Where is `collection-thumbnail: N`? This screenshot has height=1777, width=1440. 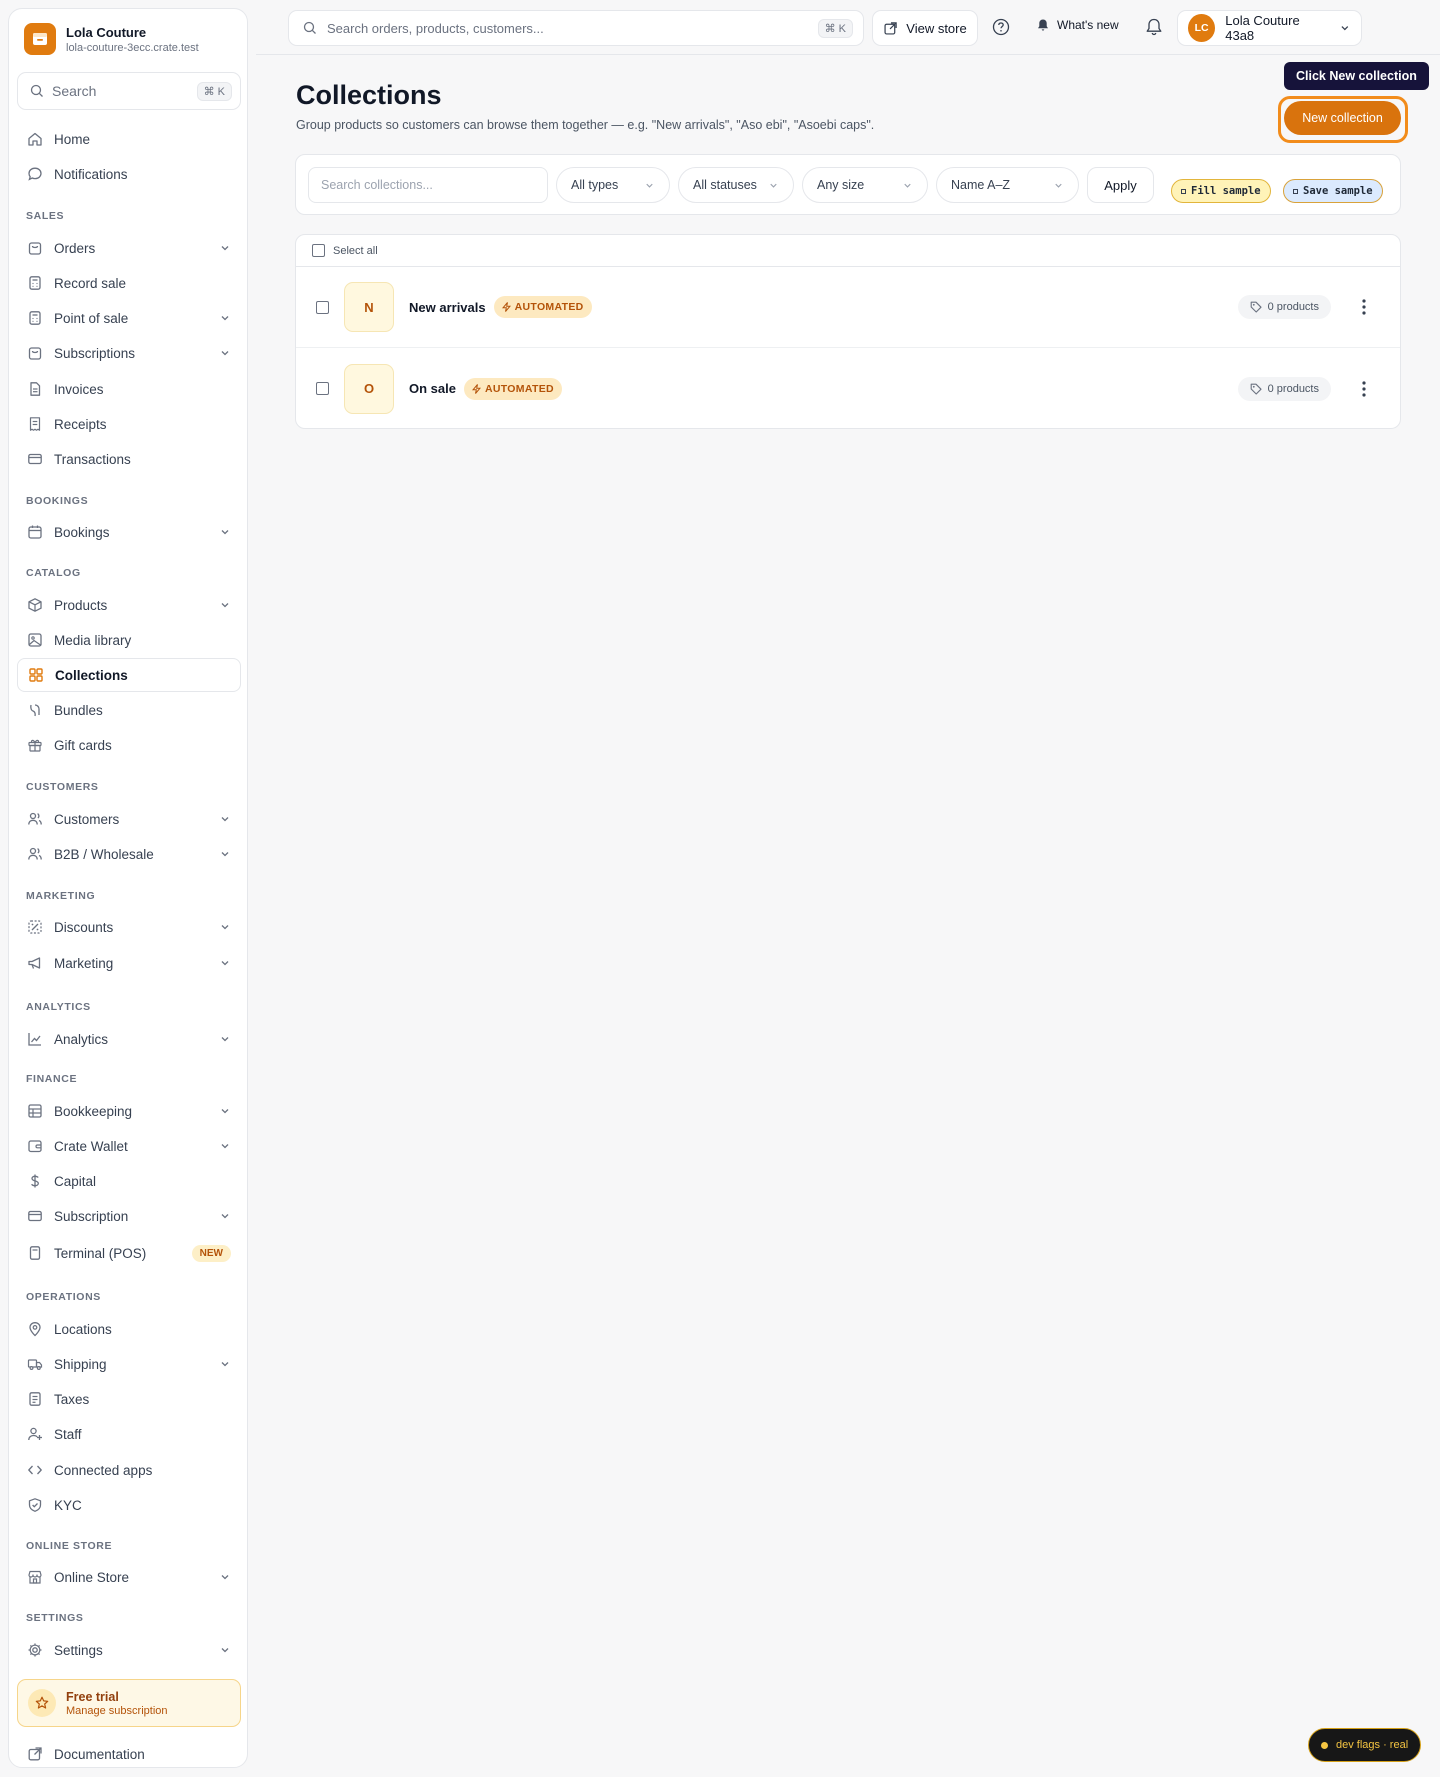 collection-thumbnail: N is located at coordinates (369, 307).